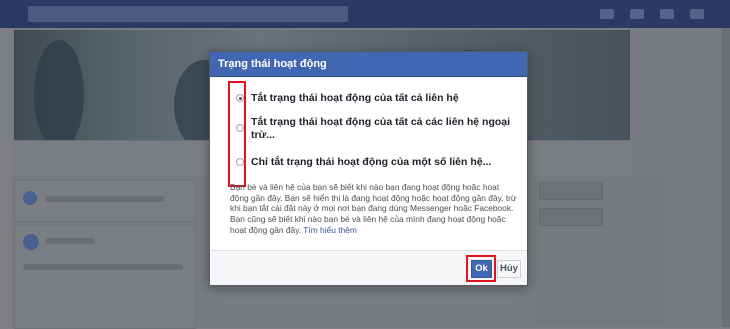 Image resolution: width=730 pixels, height=329 pixels. What do you see at coordinates (237, 134) in the screenshot?
I see `highlight-box-radios` at bounding box center [237, 134].